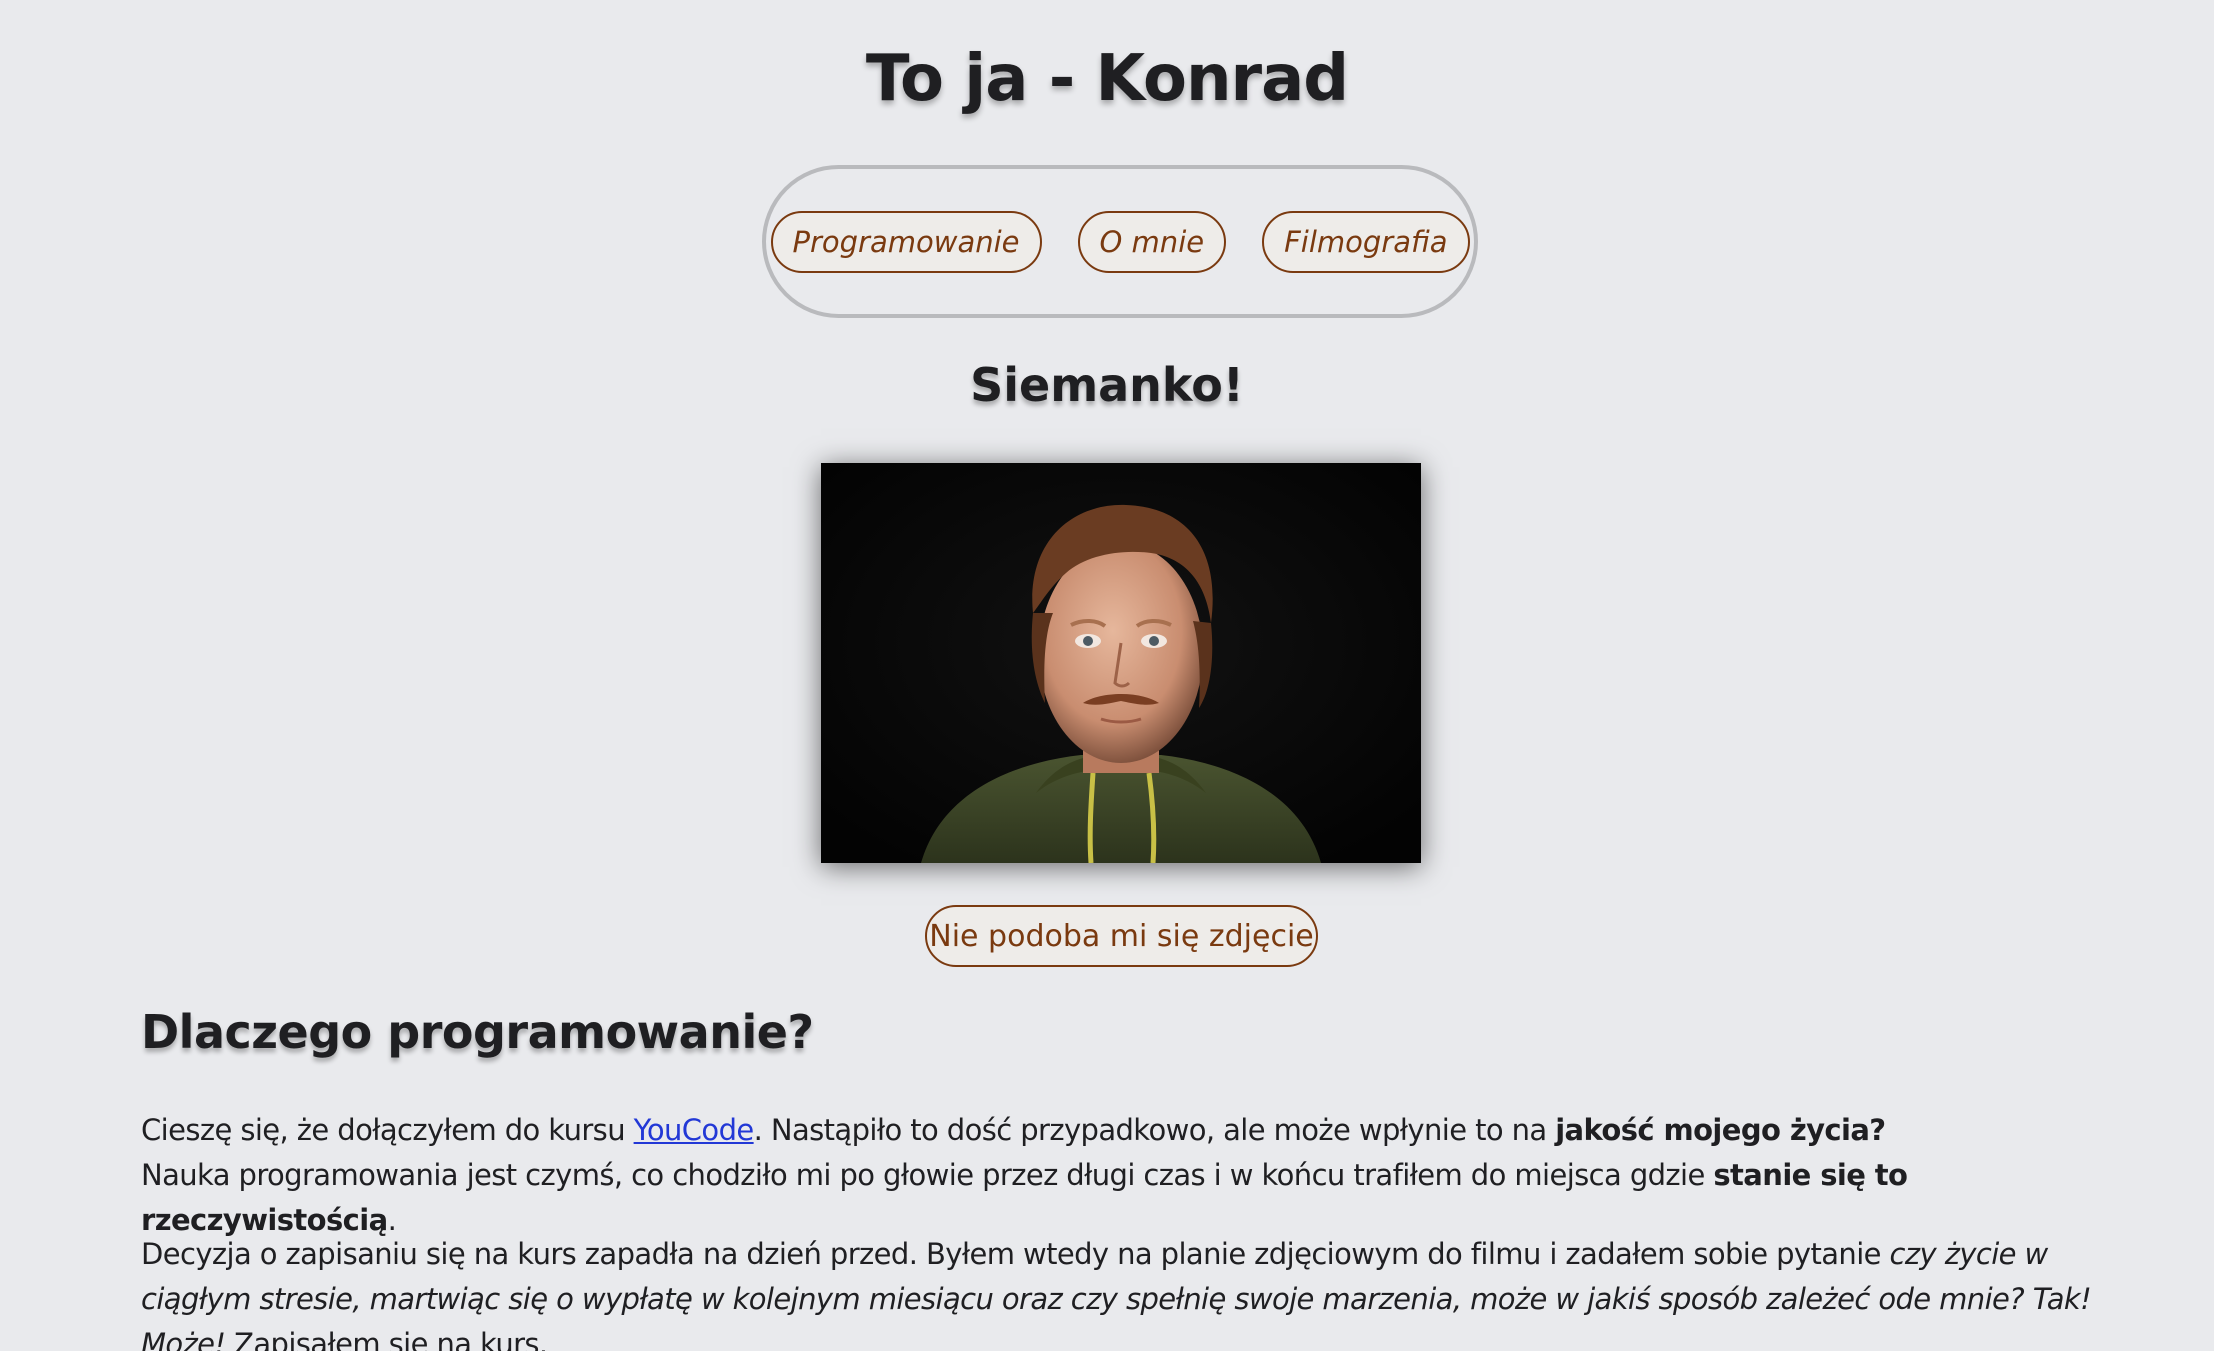 The image size is (2214, 1351). Describe the element at coordinates (386, 1339) in the screenshot. I see `text-fragment: Zapisałem się na kurs.` at that location.